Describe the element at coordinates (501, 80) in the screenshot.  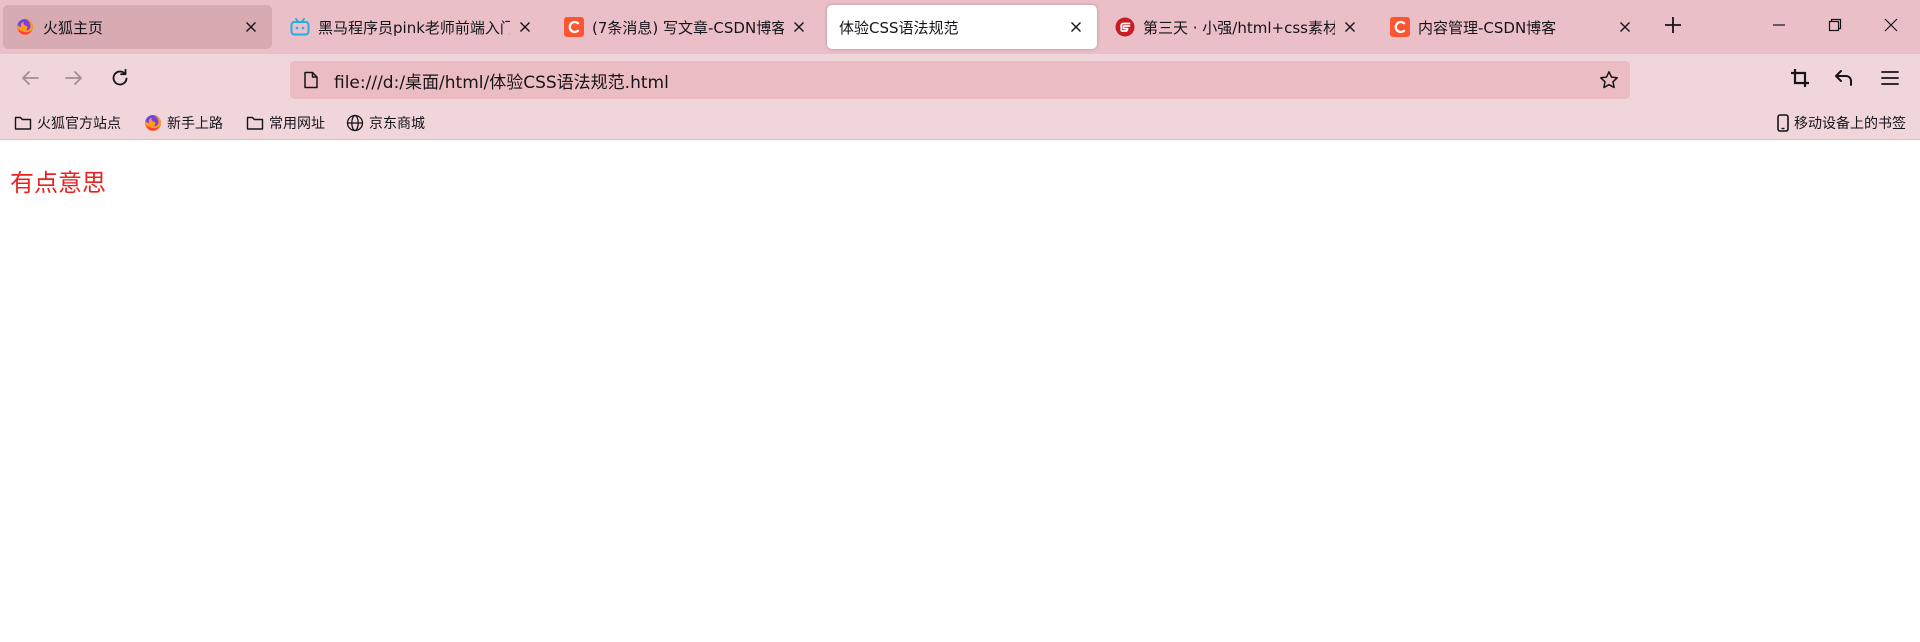
I see `url-text: file:///d:/桌面/html/体验CSS语法规范.html` at that location.